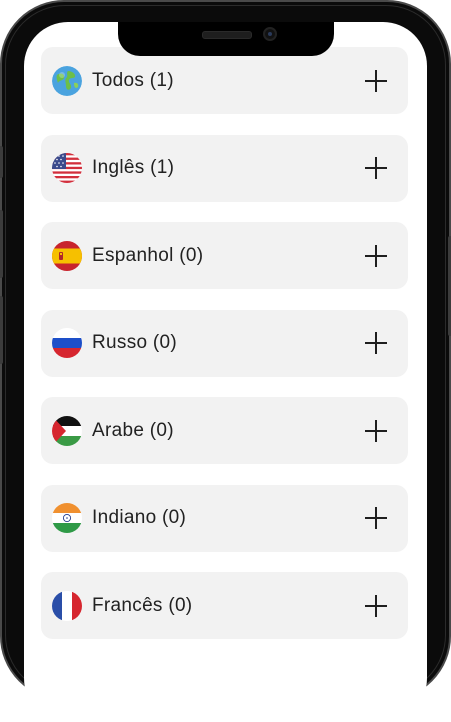 Image resolution: width=451 pixels, height=722 pixels. I want to click on language-row-arabe: Arabe (0), so click(224, 430).